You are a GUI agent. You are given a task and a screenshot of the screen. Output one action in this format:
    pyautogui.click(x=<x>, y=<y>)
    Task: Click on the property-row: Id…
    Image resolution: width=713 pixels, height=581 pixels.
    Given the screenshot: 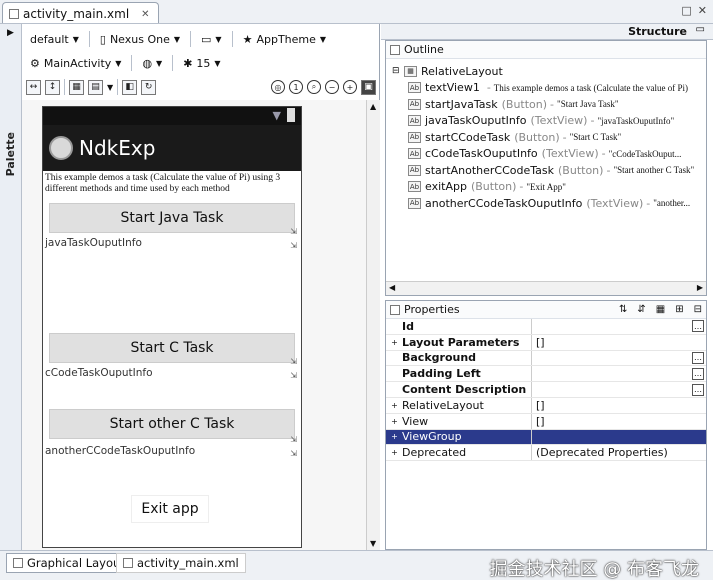 What is the action you would take?
    pyautogui.click(x=546, y=327)
    